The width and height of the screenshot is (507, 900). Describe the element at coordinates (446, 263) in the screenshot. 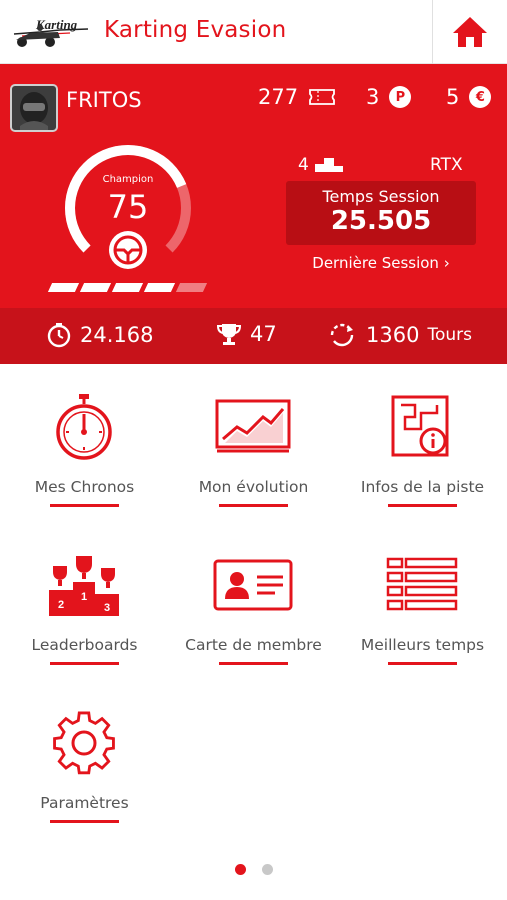

I see `chevron-right-icon: ›` at that location.